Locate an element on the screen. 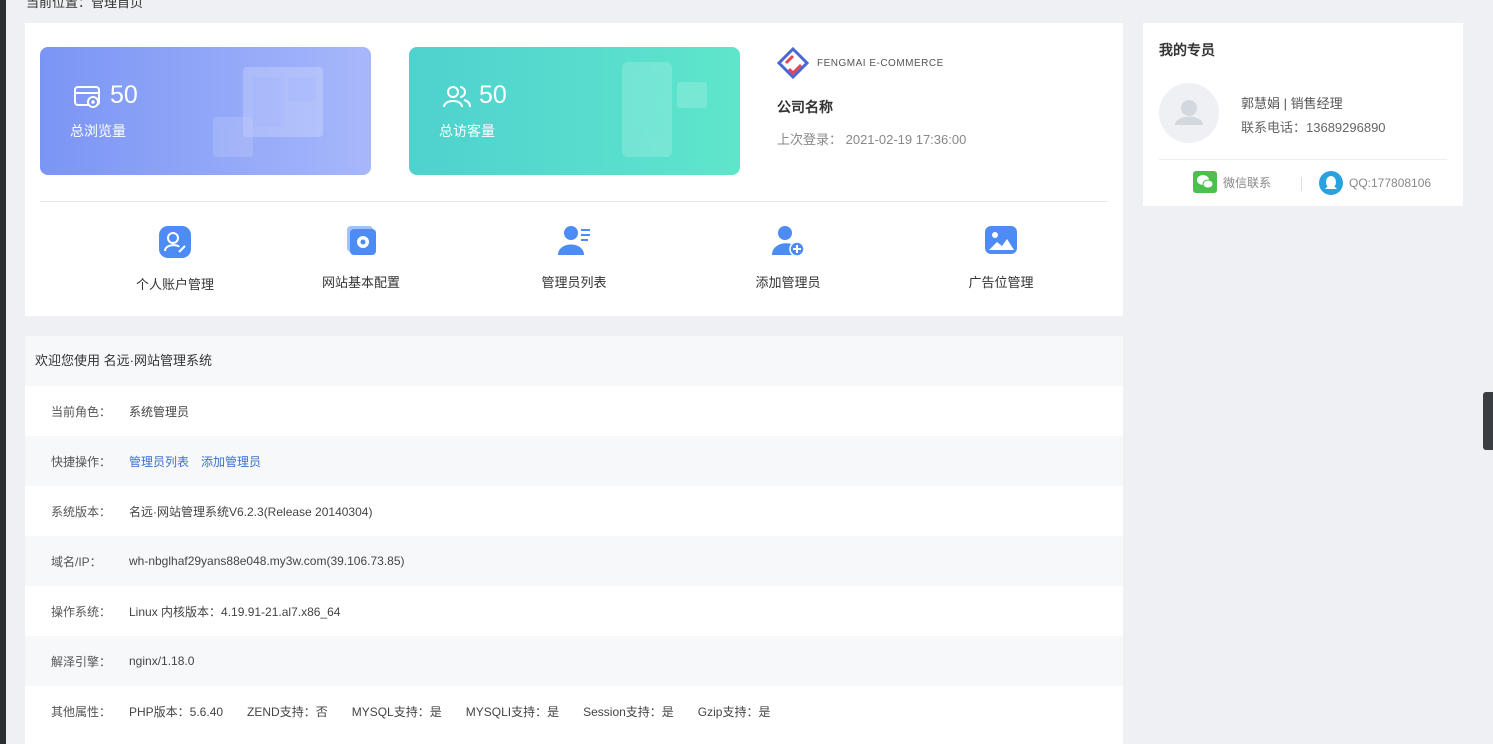 The image size is (1493, 744). qq-icon is located at coordinates (1331, 183).